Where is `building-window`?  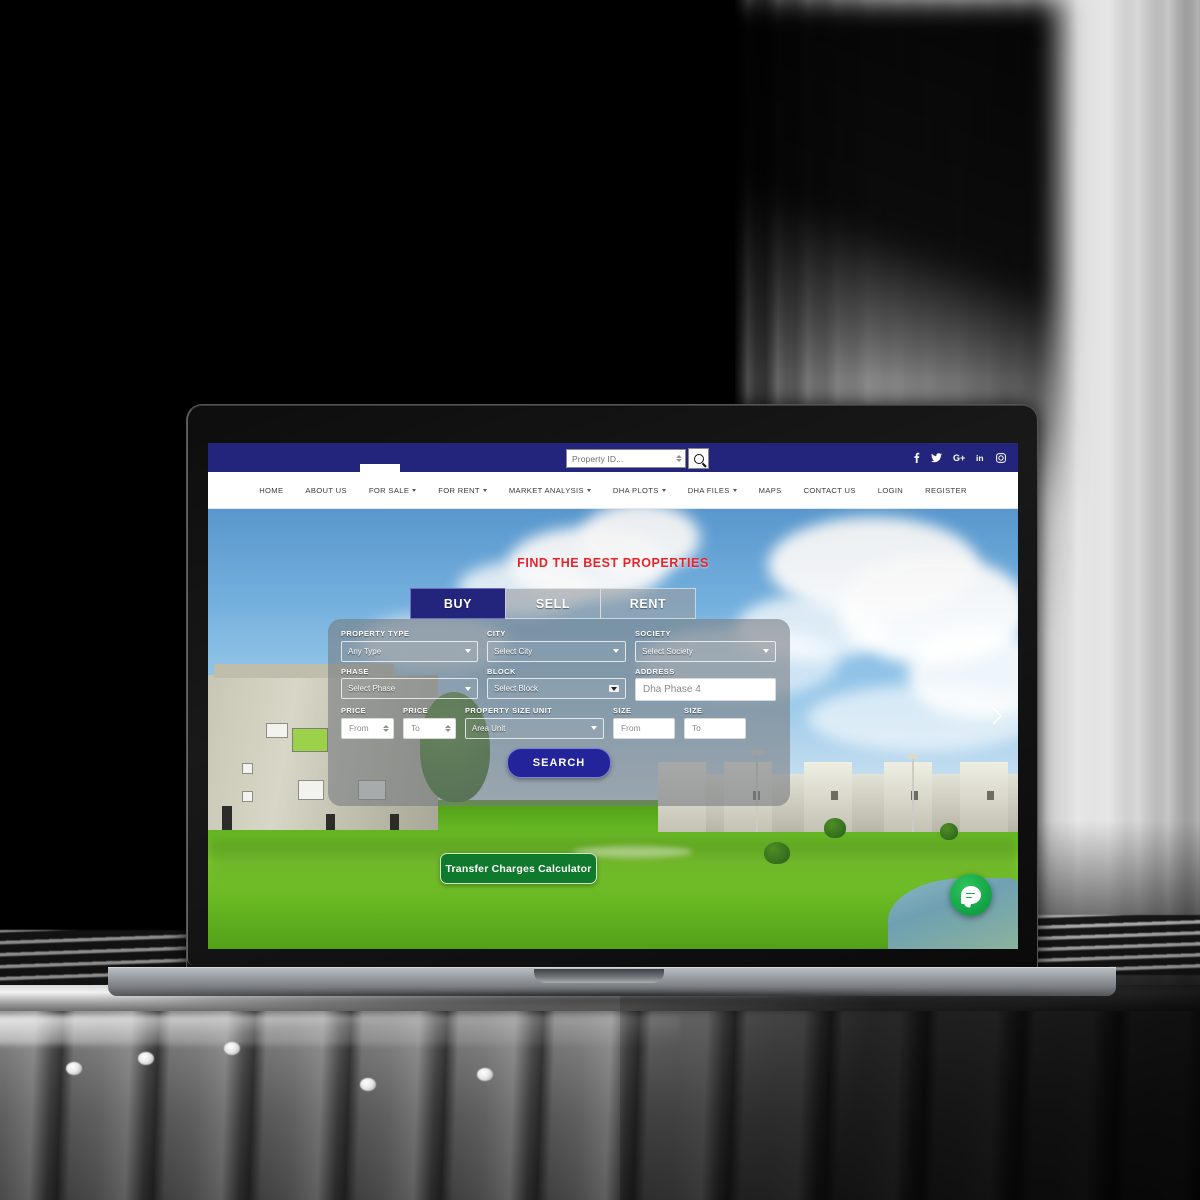 building-window is located at coordinates (277, 730).